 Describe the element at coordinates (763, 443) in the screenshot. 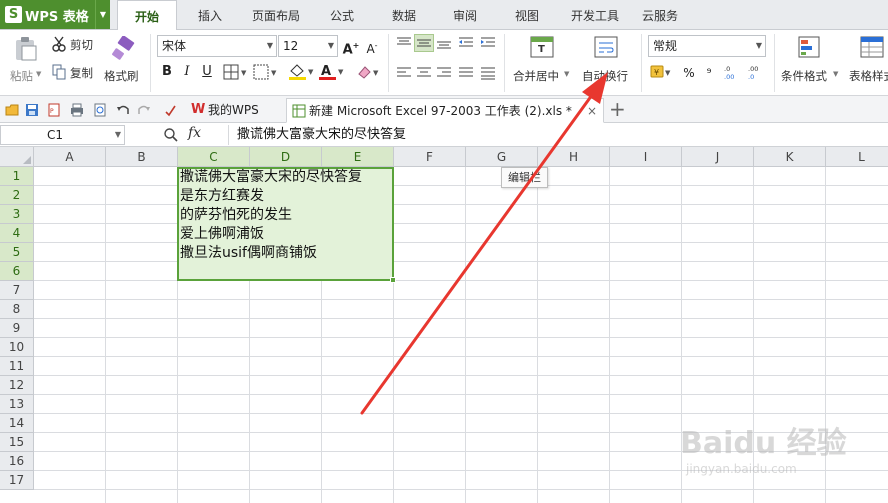

I see `watermark-brand: Baidu 经验` at that location.